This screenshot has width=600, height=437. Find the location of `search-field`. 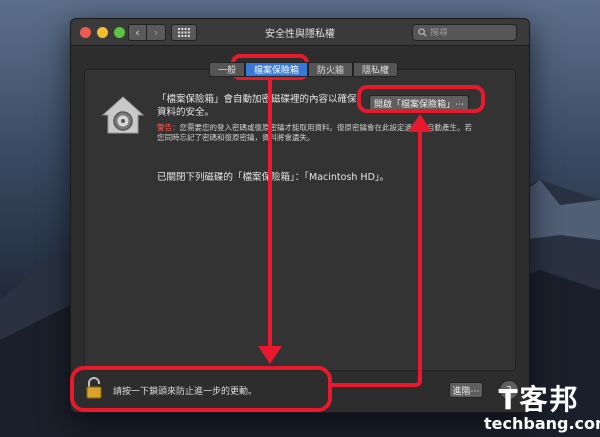

search-field is located at coordinates (464, 32).